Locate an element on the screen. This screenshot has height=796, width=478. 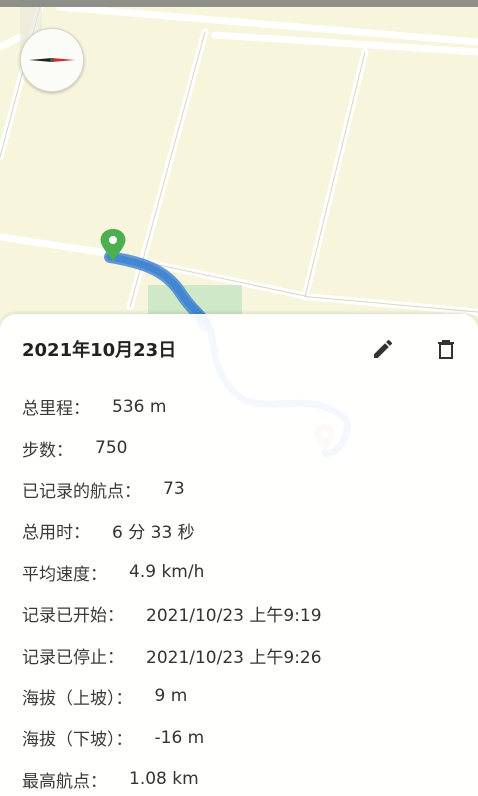
stat-label: 海拔（上坡）： is located at coordinates (77, 698).